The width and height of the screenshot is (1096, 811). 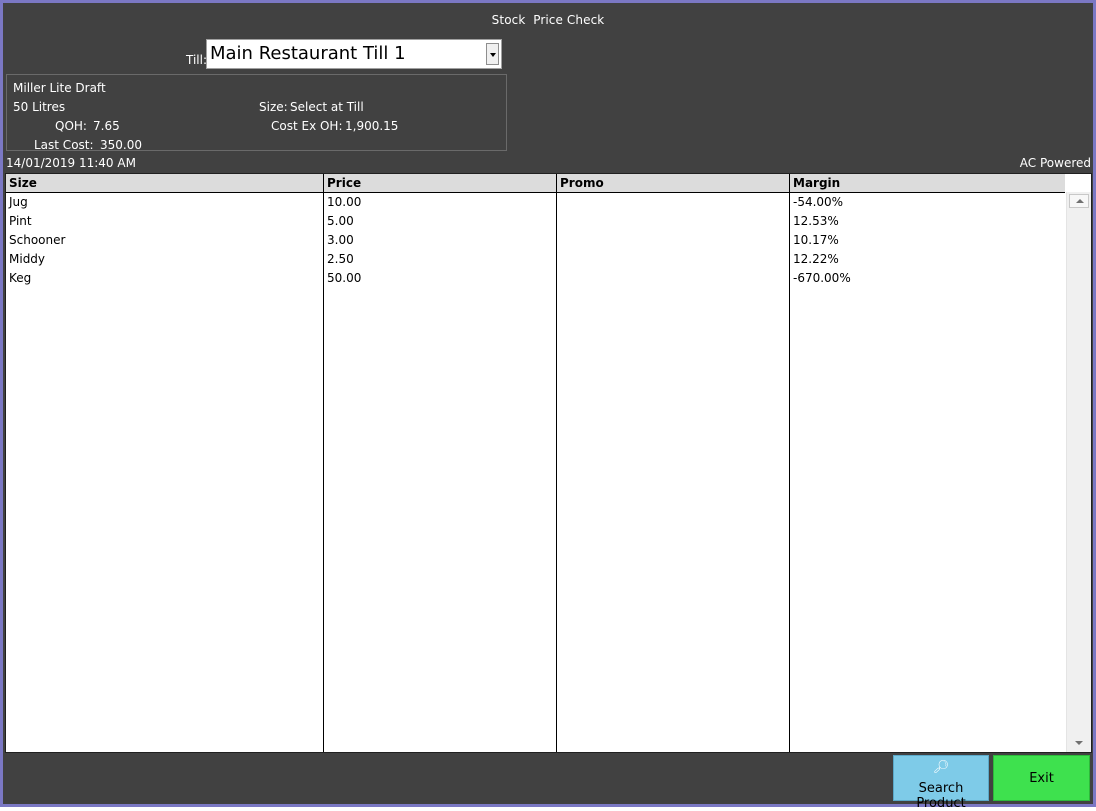 What do you see at coordinates (822, 278) in the screenshot?
I see `cell-margin: -670.00%` at bounding box center [822, 278].